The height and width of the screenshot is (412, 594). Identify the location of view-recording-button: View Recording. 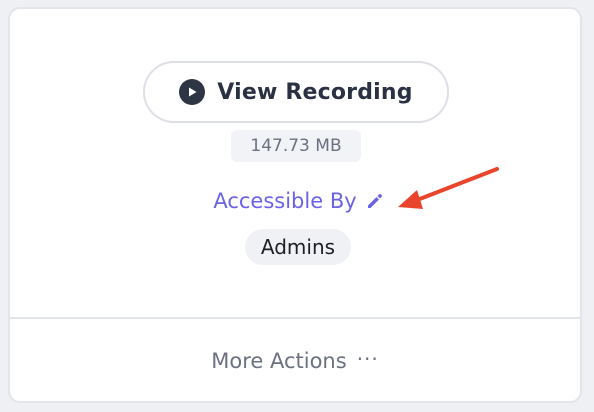
(296, 92).